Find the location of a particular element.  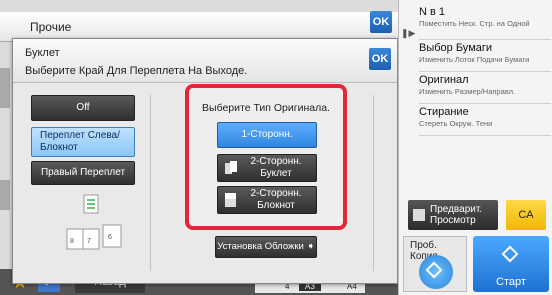

proof-copy-button: Проб. Копия is located at coordinates (435, 264).